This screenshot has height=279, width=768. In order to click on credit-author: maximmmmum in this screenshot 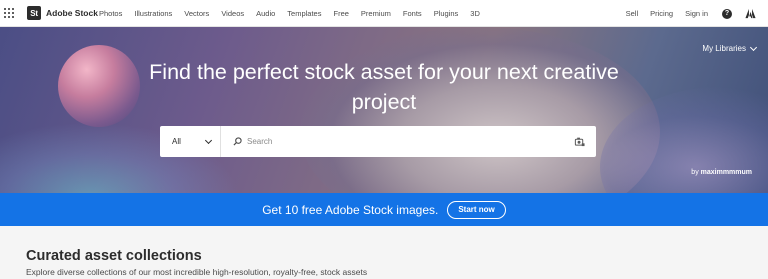, I will do `click(726, 172)`.